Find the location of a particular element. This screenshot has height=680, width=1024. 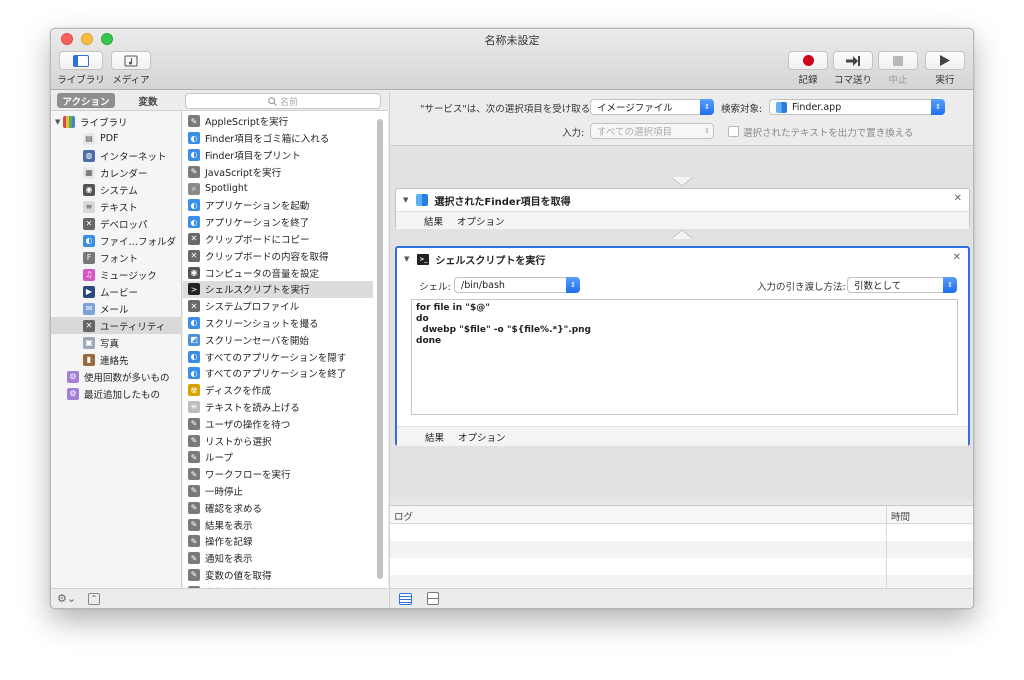

action-list-item: ✎ 操作を記録 is located at coordinates (278, 541).